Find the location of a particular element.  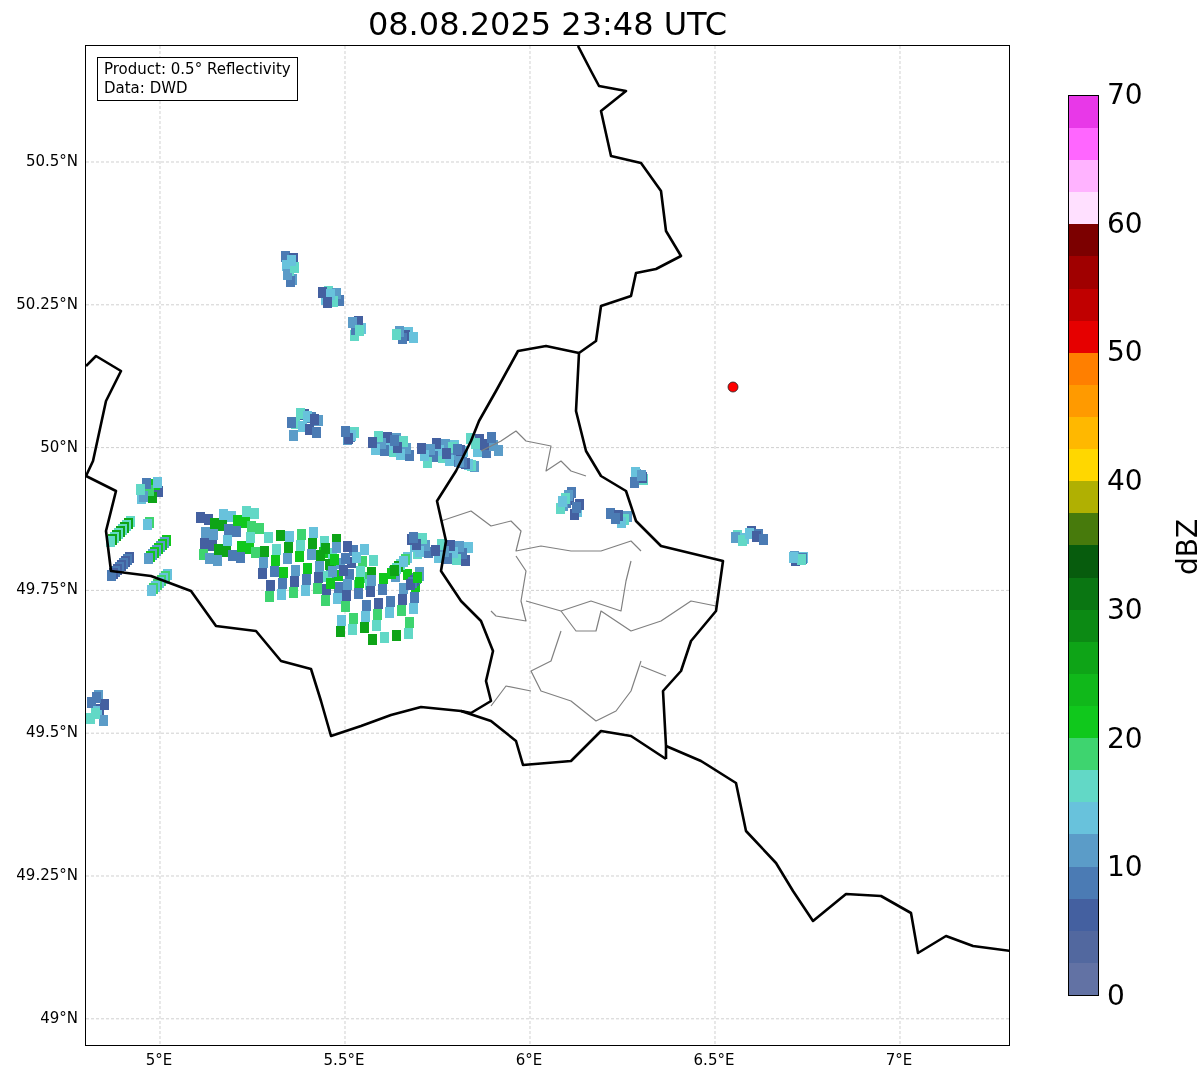

x-tick-label: 5.5°E is located at coordinates (344, 1060).